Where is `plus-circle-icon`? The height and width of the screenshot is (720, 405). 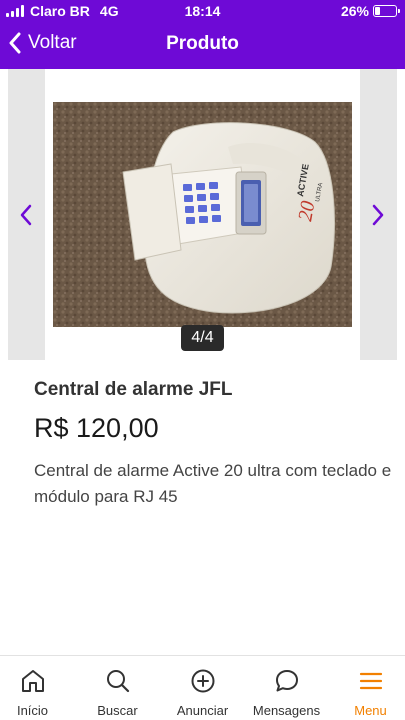 plus-circle-icon is located at coordinates (203, 681).